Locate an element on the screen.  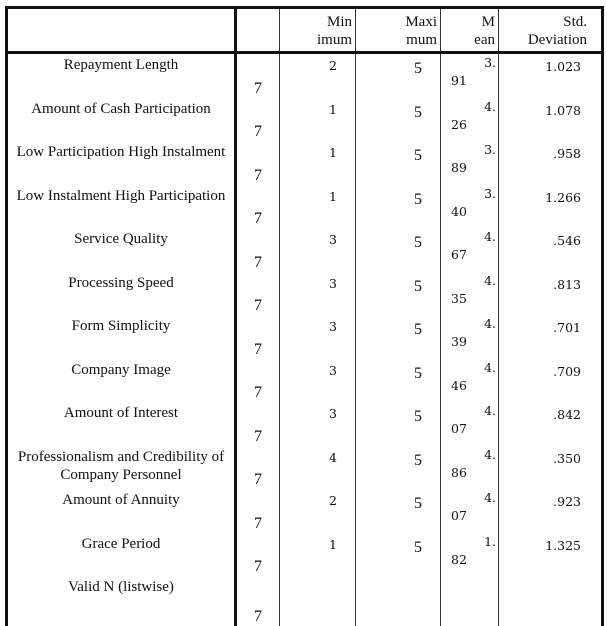
row-maximum is located at coordinates (398, 601).